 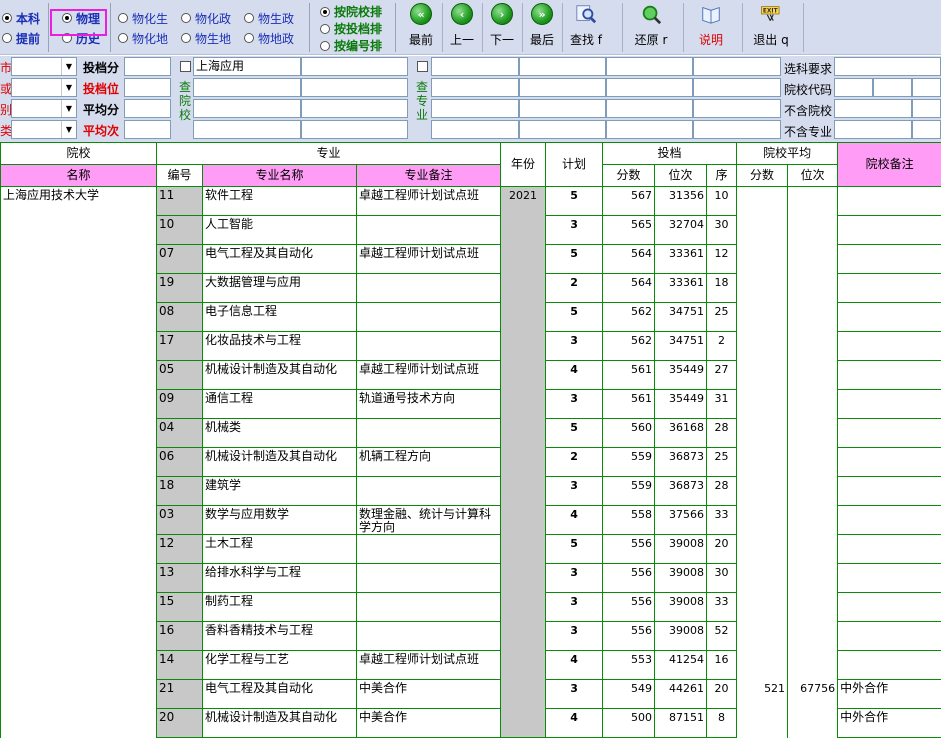 What do you see at coordinates (523, 462) in the screenshot?
I see `year-cell: 2021` at bounding box center [523, 462].